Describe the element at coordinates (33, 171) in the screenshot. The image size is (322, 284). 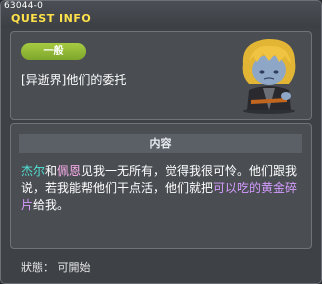
I see `npc-name-jel: 杰尔` at that location.